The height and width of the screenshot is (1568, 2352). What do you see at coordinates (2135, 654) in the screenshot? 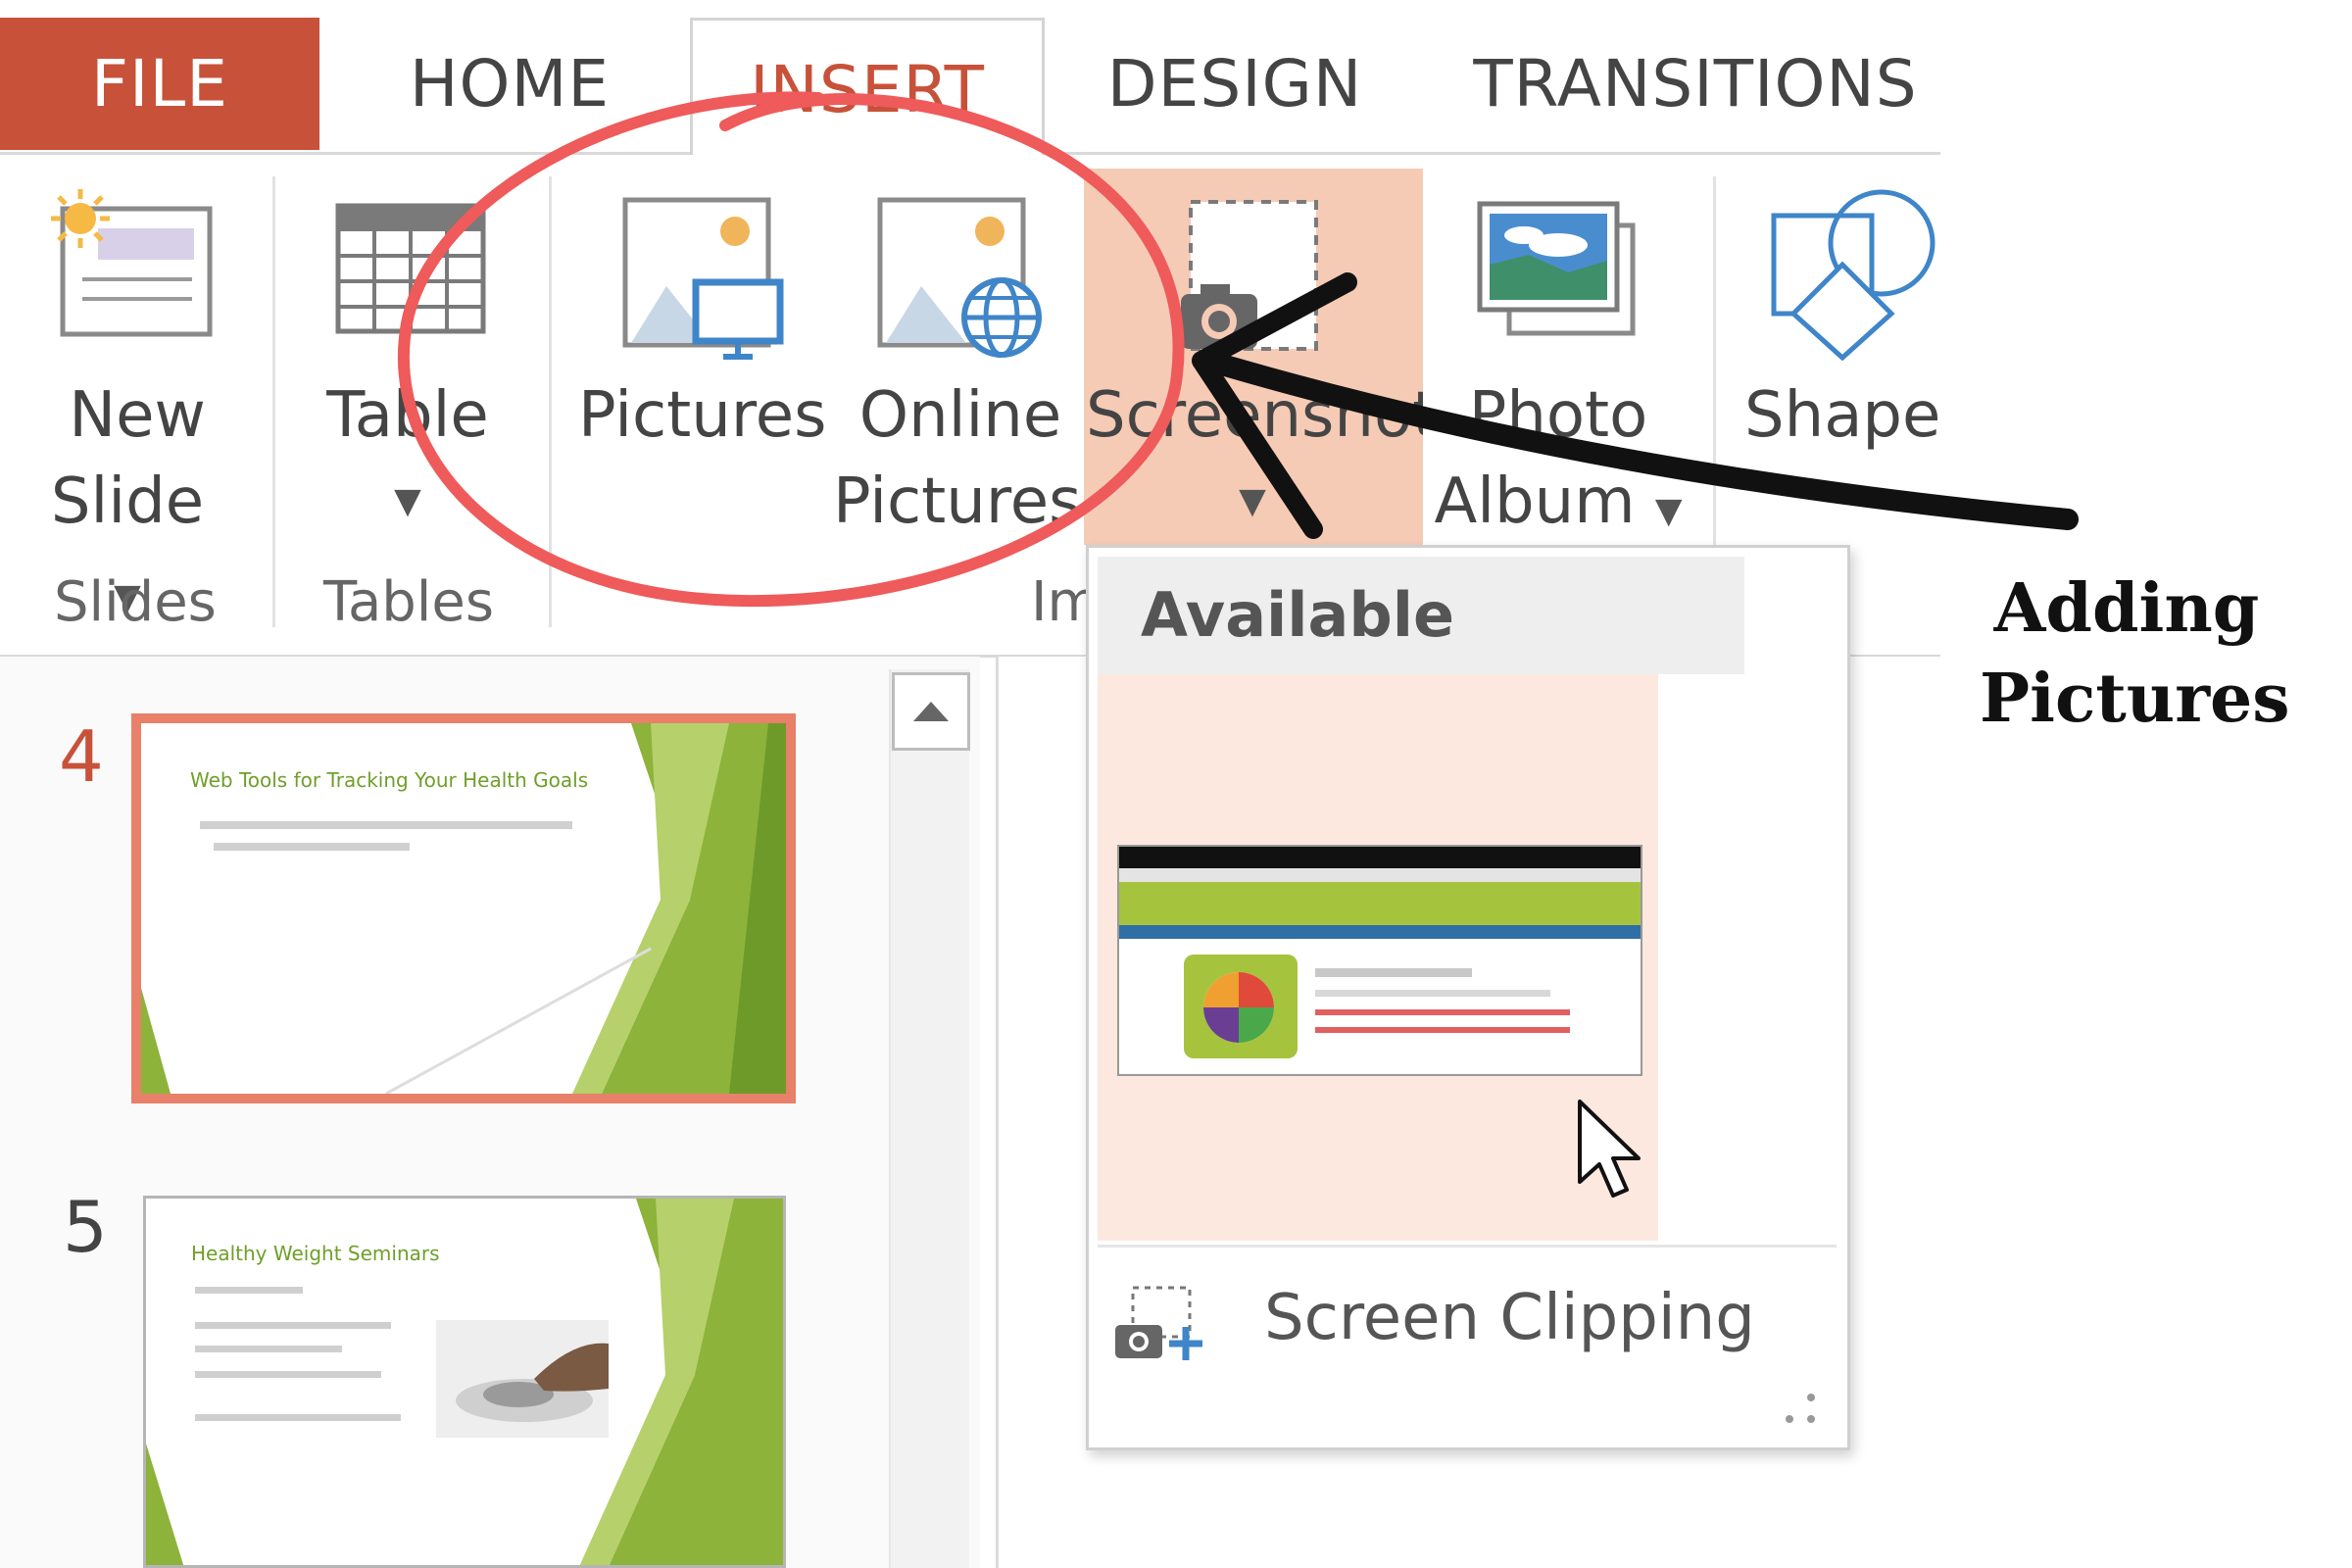
I see `annotation-text: Adding Pictures` at bounding box center [2135, 654].